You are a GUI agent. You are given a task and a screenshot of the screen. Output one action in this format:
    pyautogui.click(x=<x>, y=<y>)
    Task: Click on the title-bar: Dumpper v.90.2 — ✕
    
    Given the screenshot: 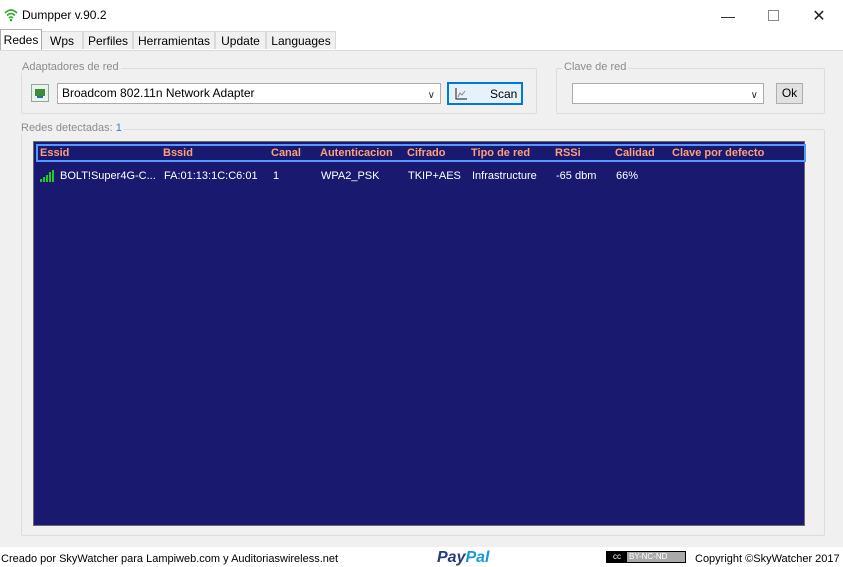 What is the action you would take?
    pyautogui.click(x=421, y=15)
    